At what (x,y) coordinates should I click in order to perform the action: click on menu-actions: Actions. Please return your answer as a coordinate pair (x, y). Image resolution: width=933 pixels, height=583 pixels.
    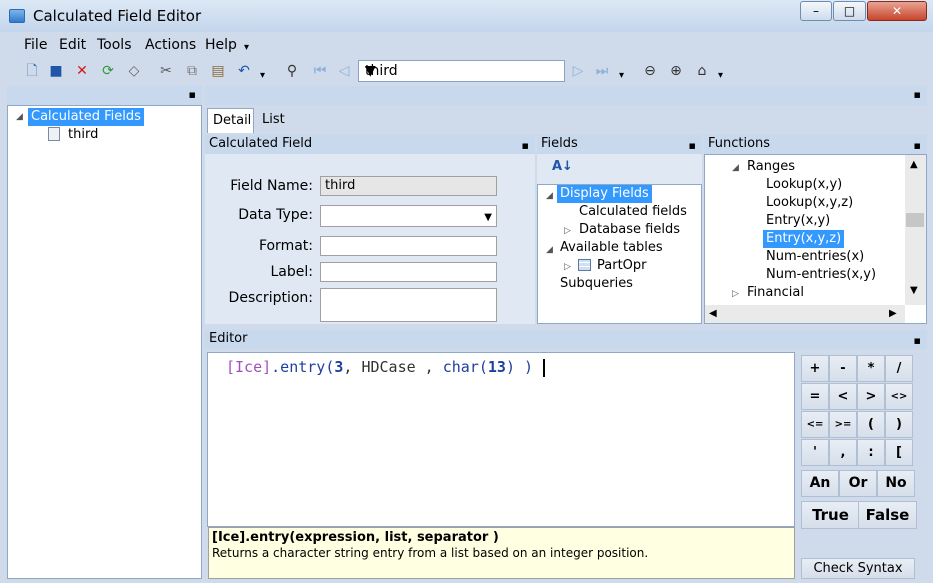
    Looking at the image, I should click on (170, 45).